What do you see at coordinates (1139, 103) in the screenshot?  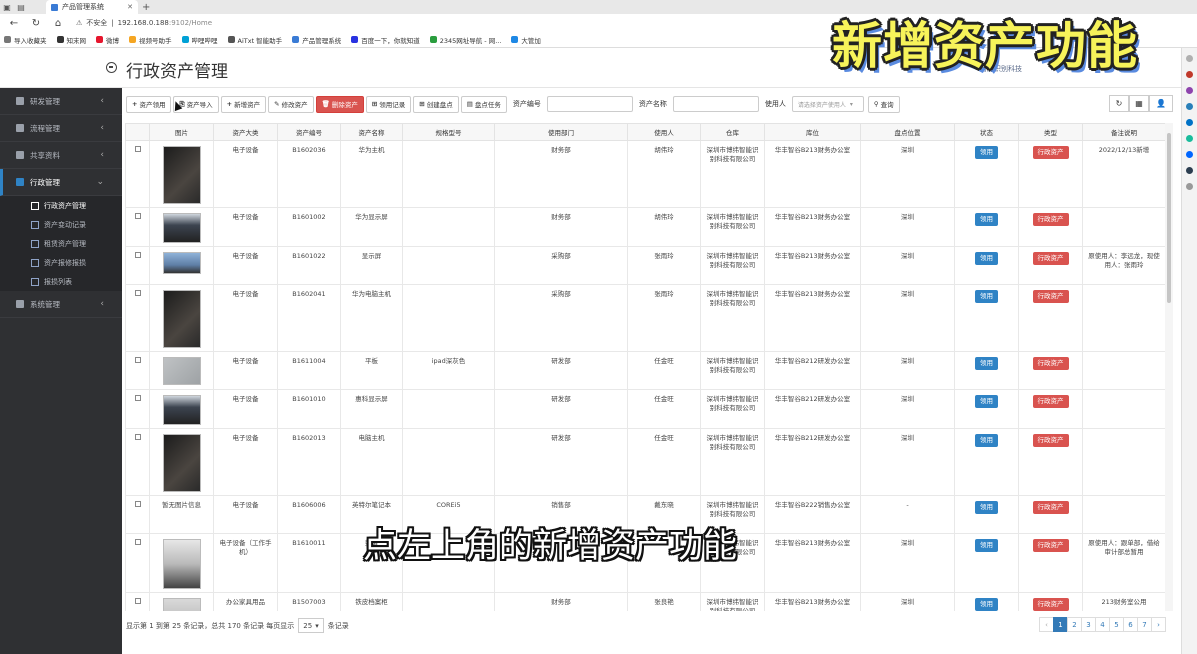 I see `columns-icon: ▦` at bounding box center [1139, 103].